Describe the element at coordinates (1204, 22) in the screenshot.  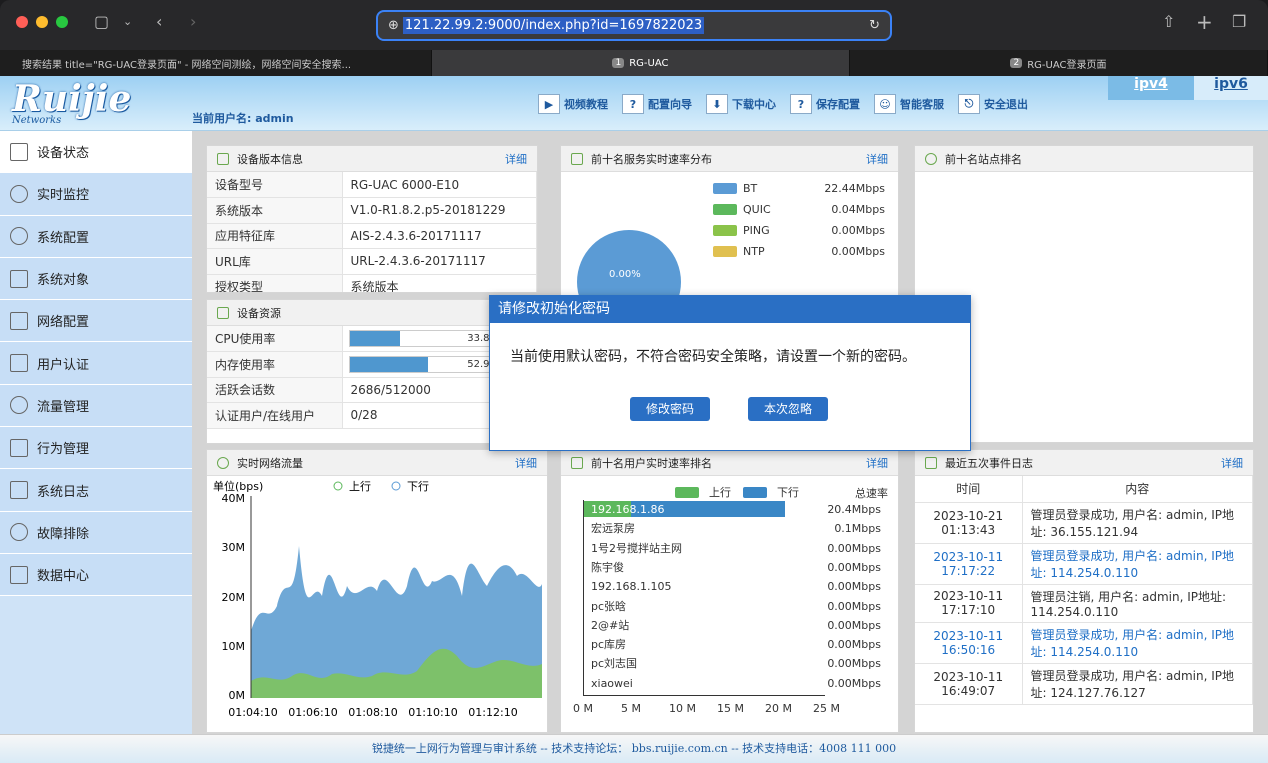
I see `new-tab-icon: +` at that location.